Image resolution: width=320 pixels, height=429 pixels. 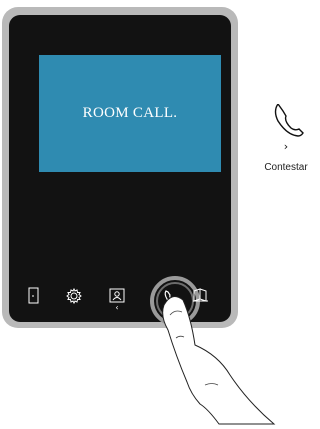 What do you see at coordinates (219, 360) in the screenshot?
I see `pointing-hand` at bounding box center [219, 360].